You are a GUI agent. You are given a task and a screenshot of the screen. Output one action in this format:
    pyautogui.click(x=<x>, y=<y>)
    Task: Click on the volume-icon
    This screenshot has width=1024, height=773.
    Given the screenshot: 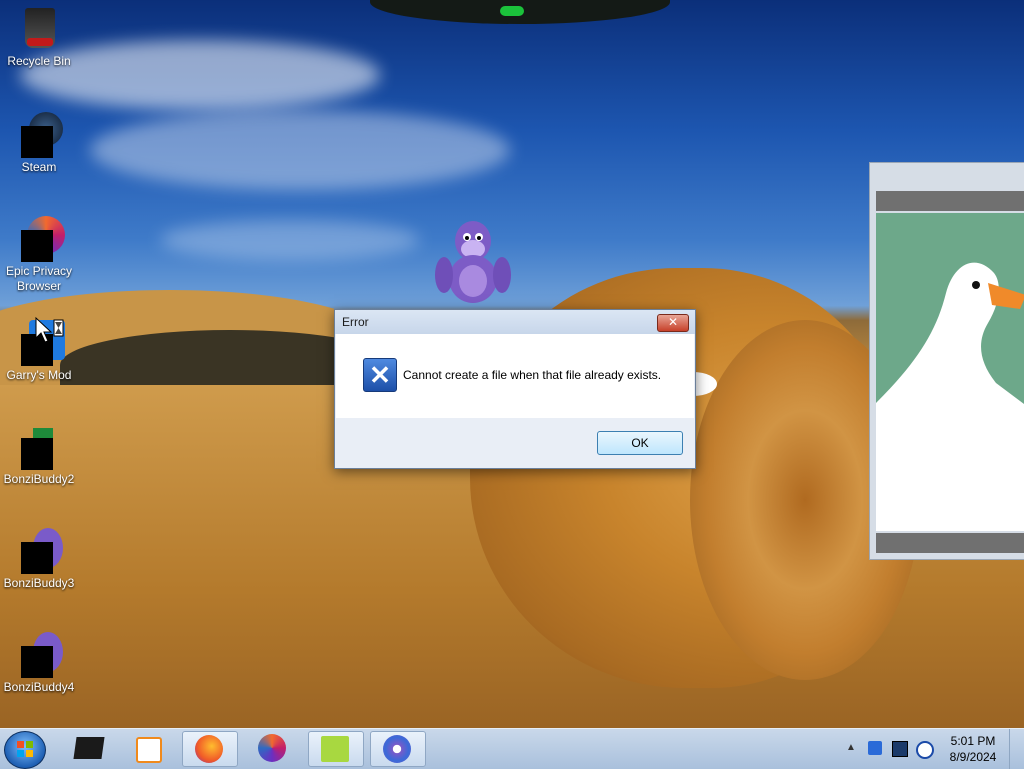 What is the action you would take?
    pyautogui.click(x=925, y=750)
    